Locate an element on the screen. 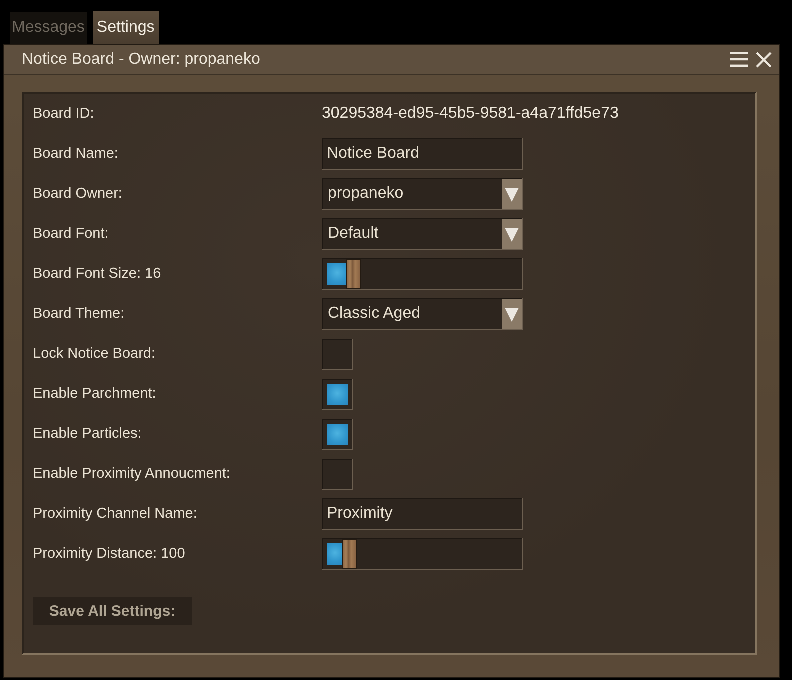 This screenshot has height=680, width=792. text-field: Proximity is located at coordinates (422, 514).